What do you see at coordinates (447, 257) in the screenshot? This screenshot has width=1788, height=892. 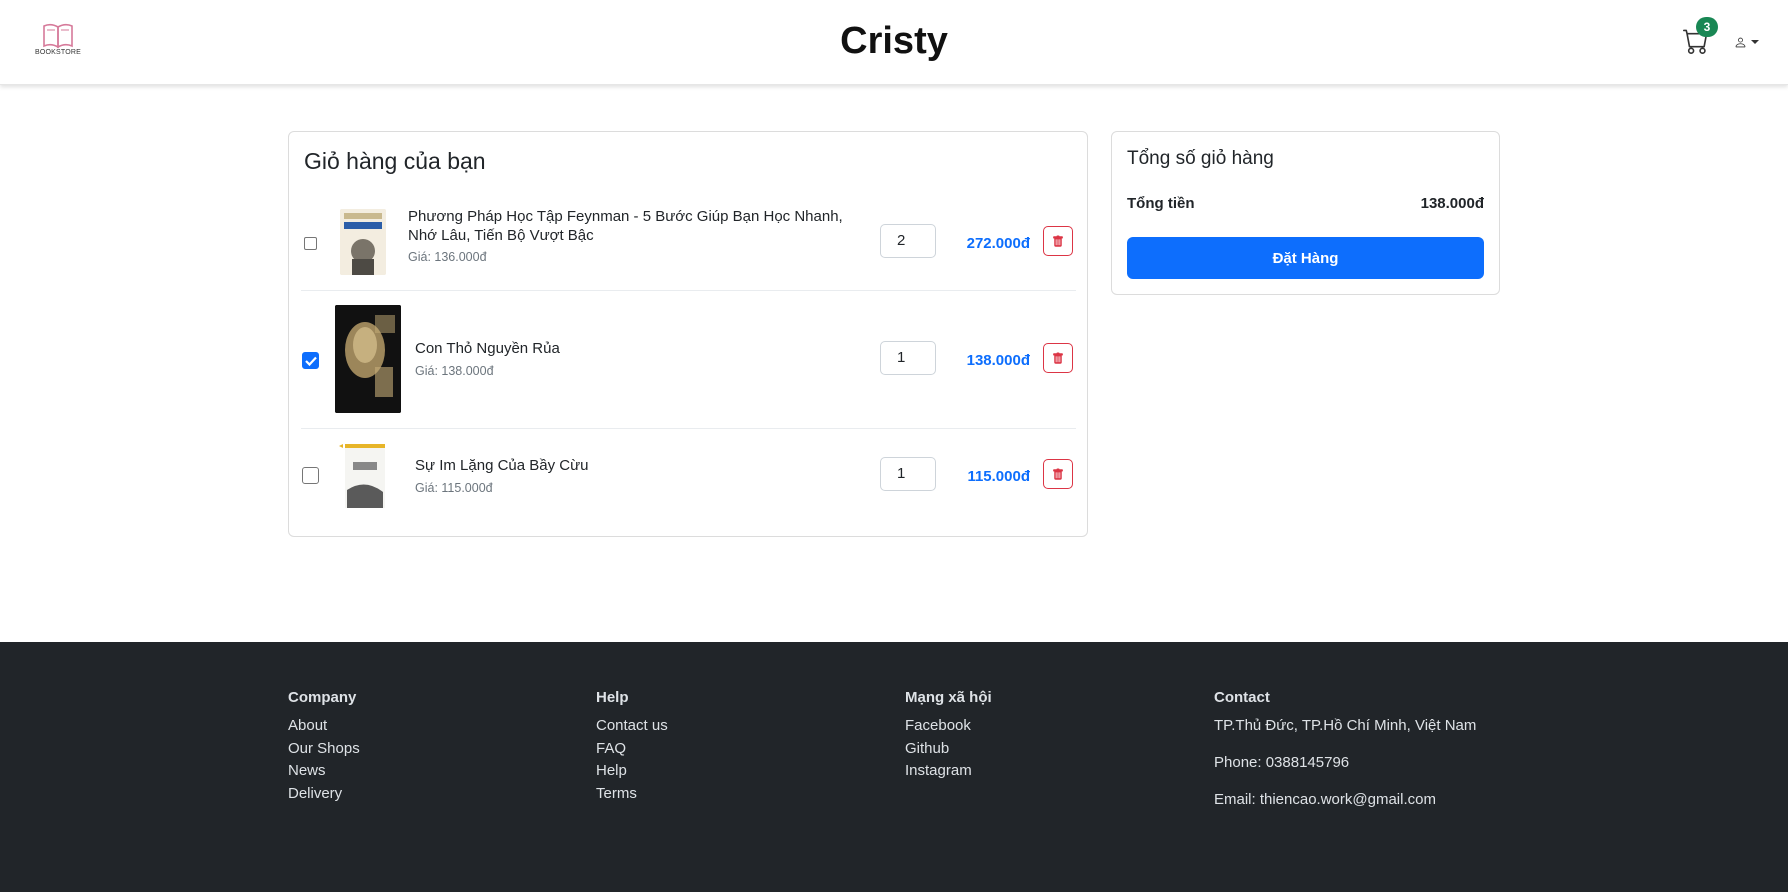 I see `item-unit-price: Giá: 136.000đ` at bounding box center [447, 257].